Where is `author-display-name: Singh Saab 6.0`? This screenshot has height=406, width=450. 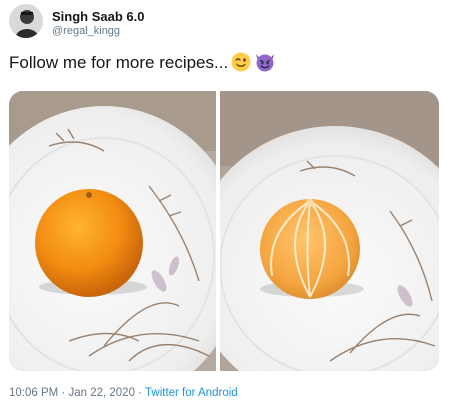 author-display-name: Singh Saab 6.0 is located at coordinates (98, 16).